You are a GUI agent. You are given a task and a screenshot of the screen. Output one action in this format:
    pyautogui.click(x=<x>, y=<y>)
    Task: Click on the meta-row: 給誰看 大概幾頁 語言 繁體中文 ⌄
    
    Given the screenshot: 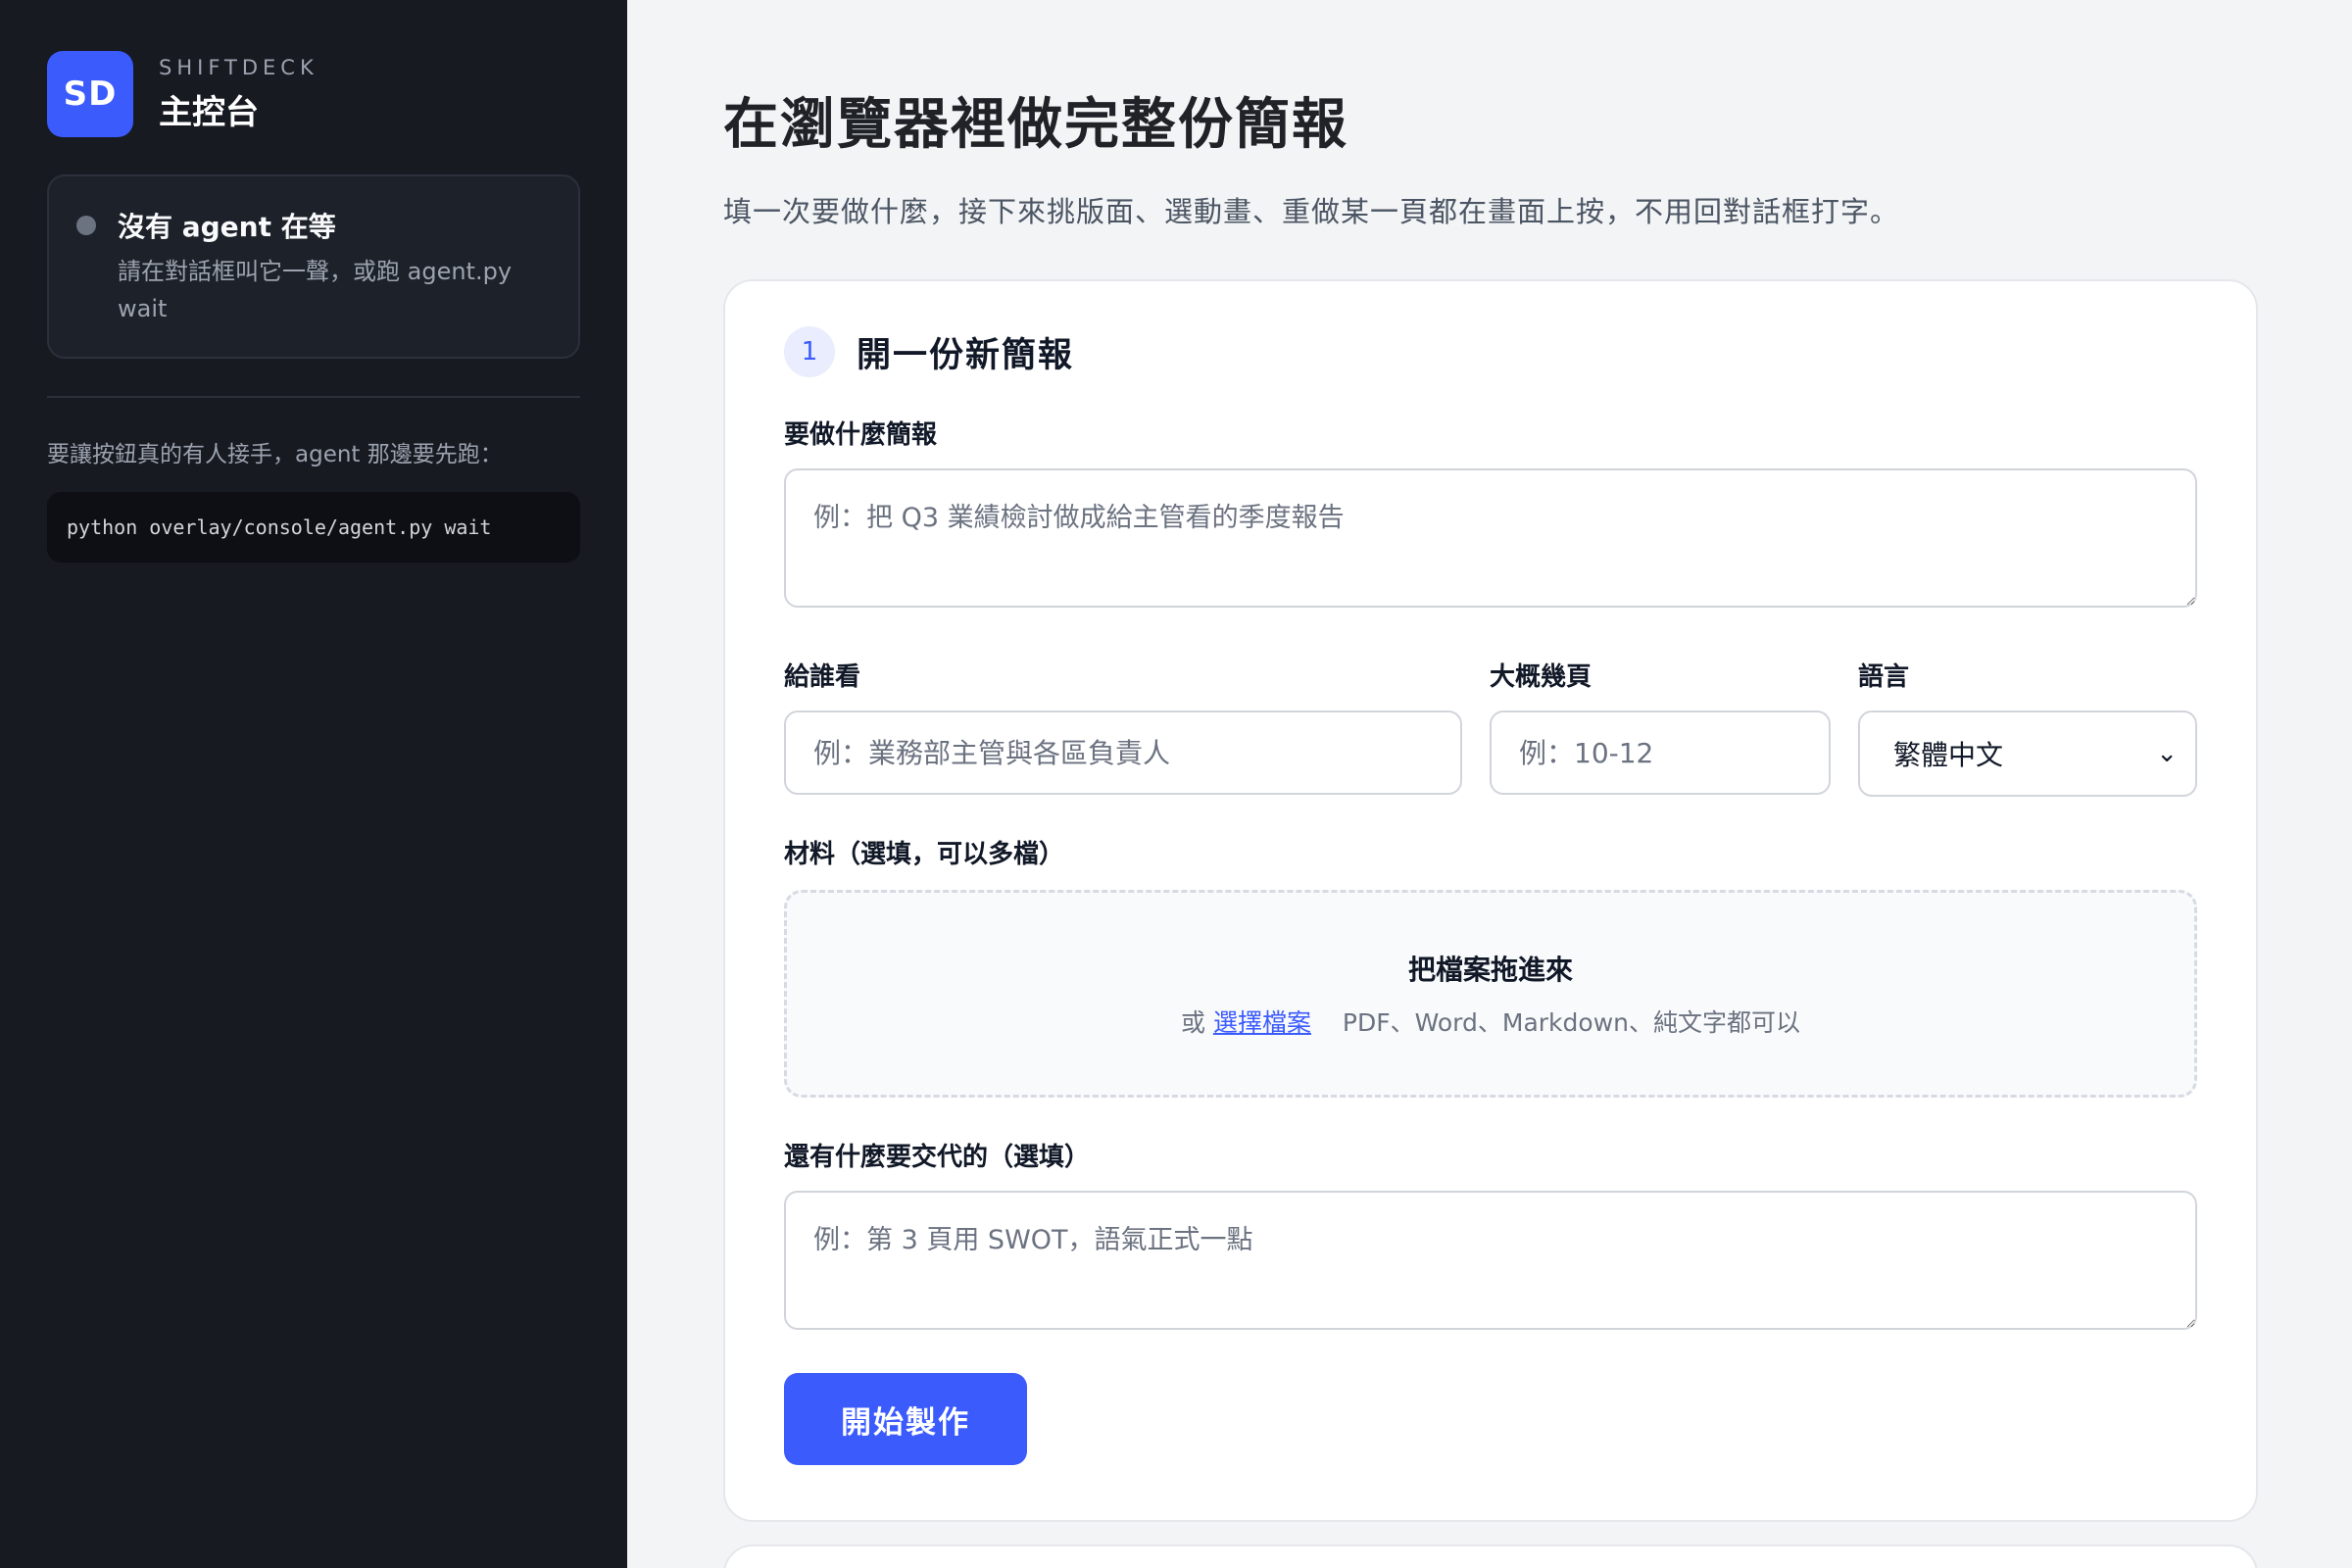 What is the action you would take?
    pyautogui.click(x=1490, y=727)
    